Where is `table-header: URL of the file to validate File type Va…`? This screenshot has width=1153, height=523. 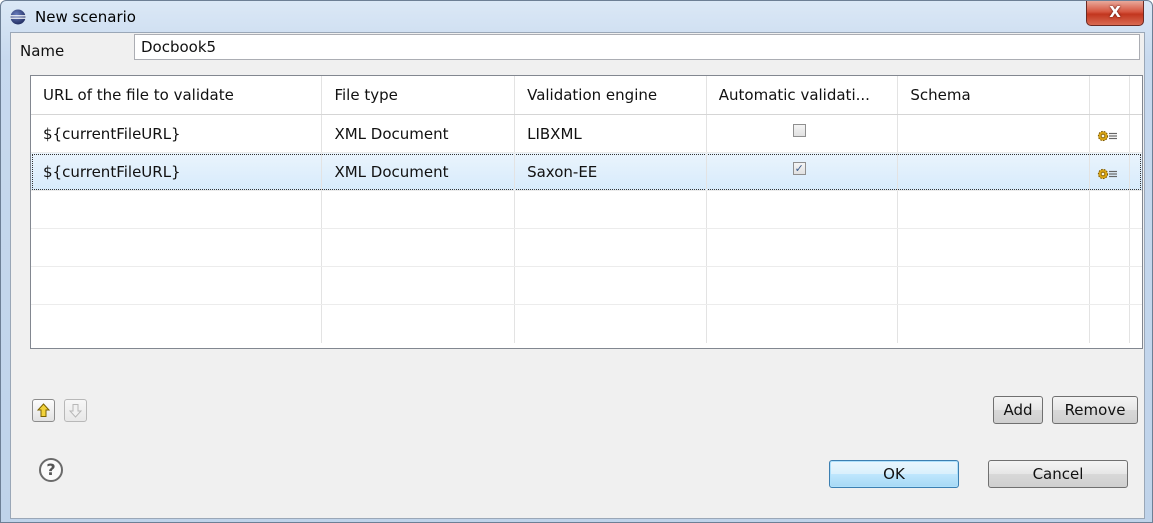 table-header: URL of the file to validate File type Va… is located at coordinates (586, 95).